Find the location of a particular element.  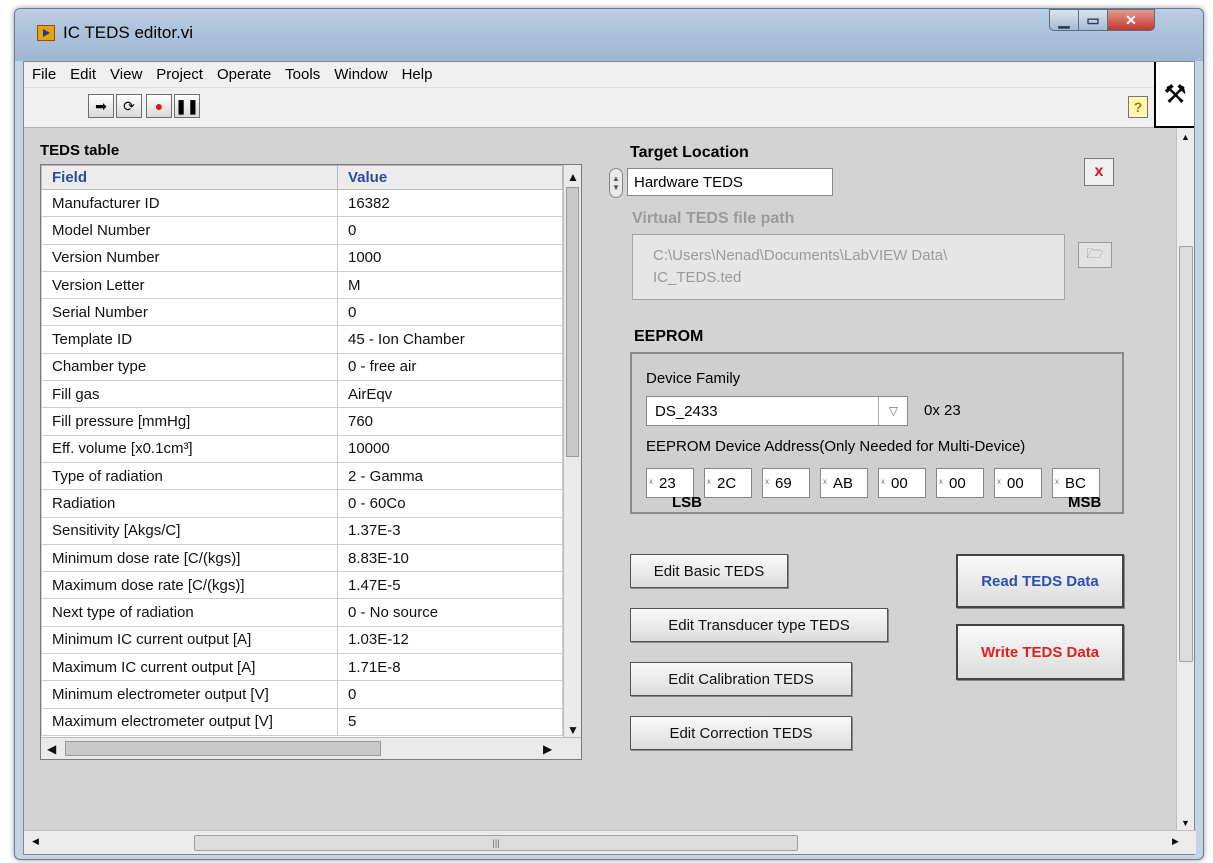

value-cell: 16382 is located at coordinates (450, 203).